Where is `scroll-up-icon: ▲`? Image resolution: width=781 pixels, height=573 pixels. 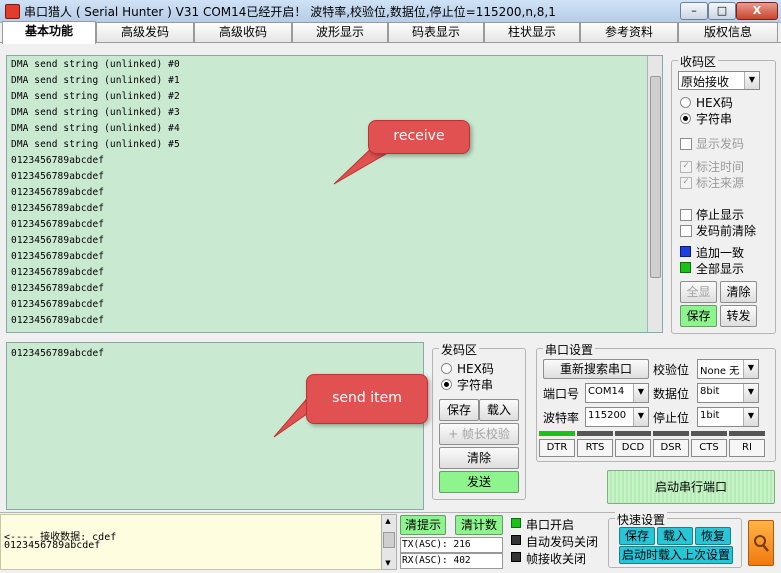
scroll-up-icon: ▲ is located at coordinates (388, 521).